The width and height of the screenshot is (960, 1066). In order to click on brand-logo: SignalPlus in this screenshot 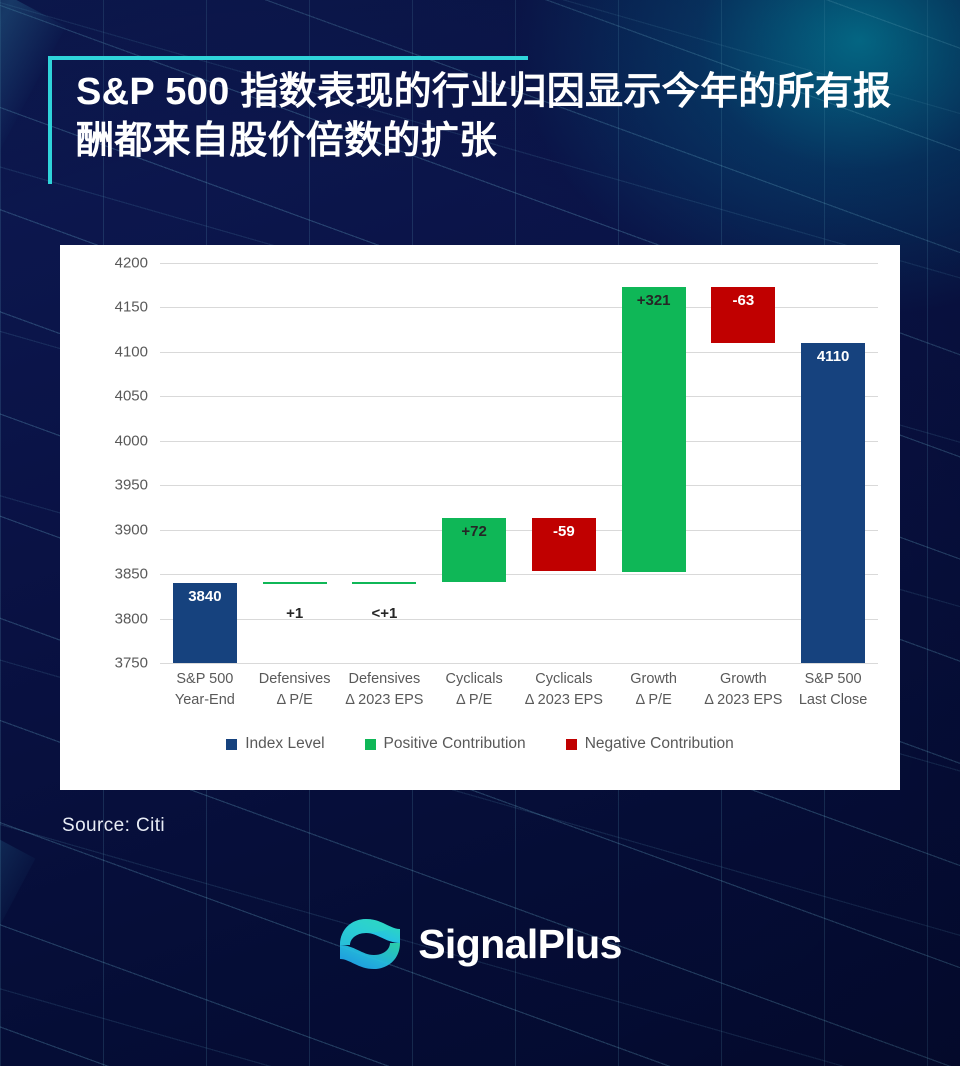, I will do `click(480, 944)`.